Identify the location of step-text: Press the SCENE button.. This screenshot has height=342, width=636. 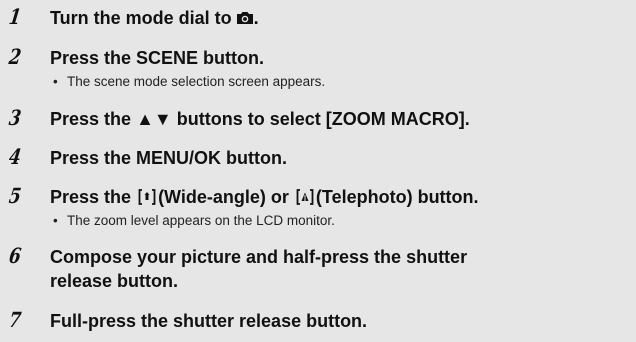
(157, 58).